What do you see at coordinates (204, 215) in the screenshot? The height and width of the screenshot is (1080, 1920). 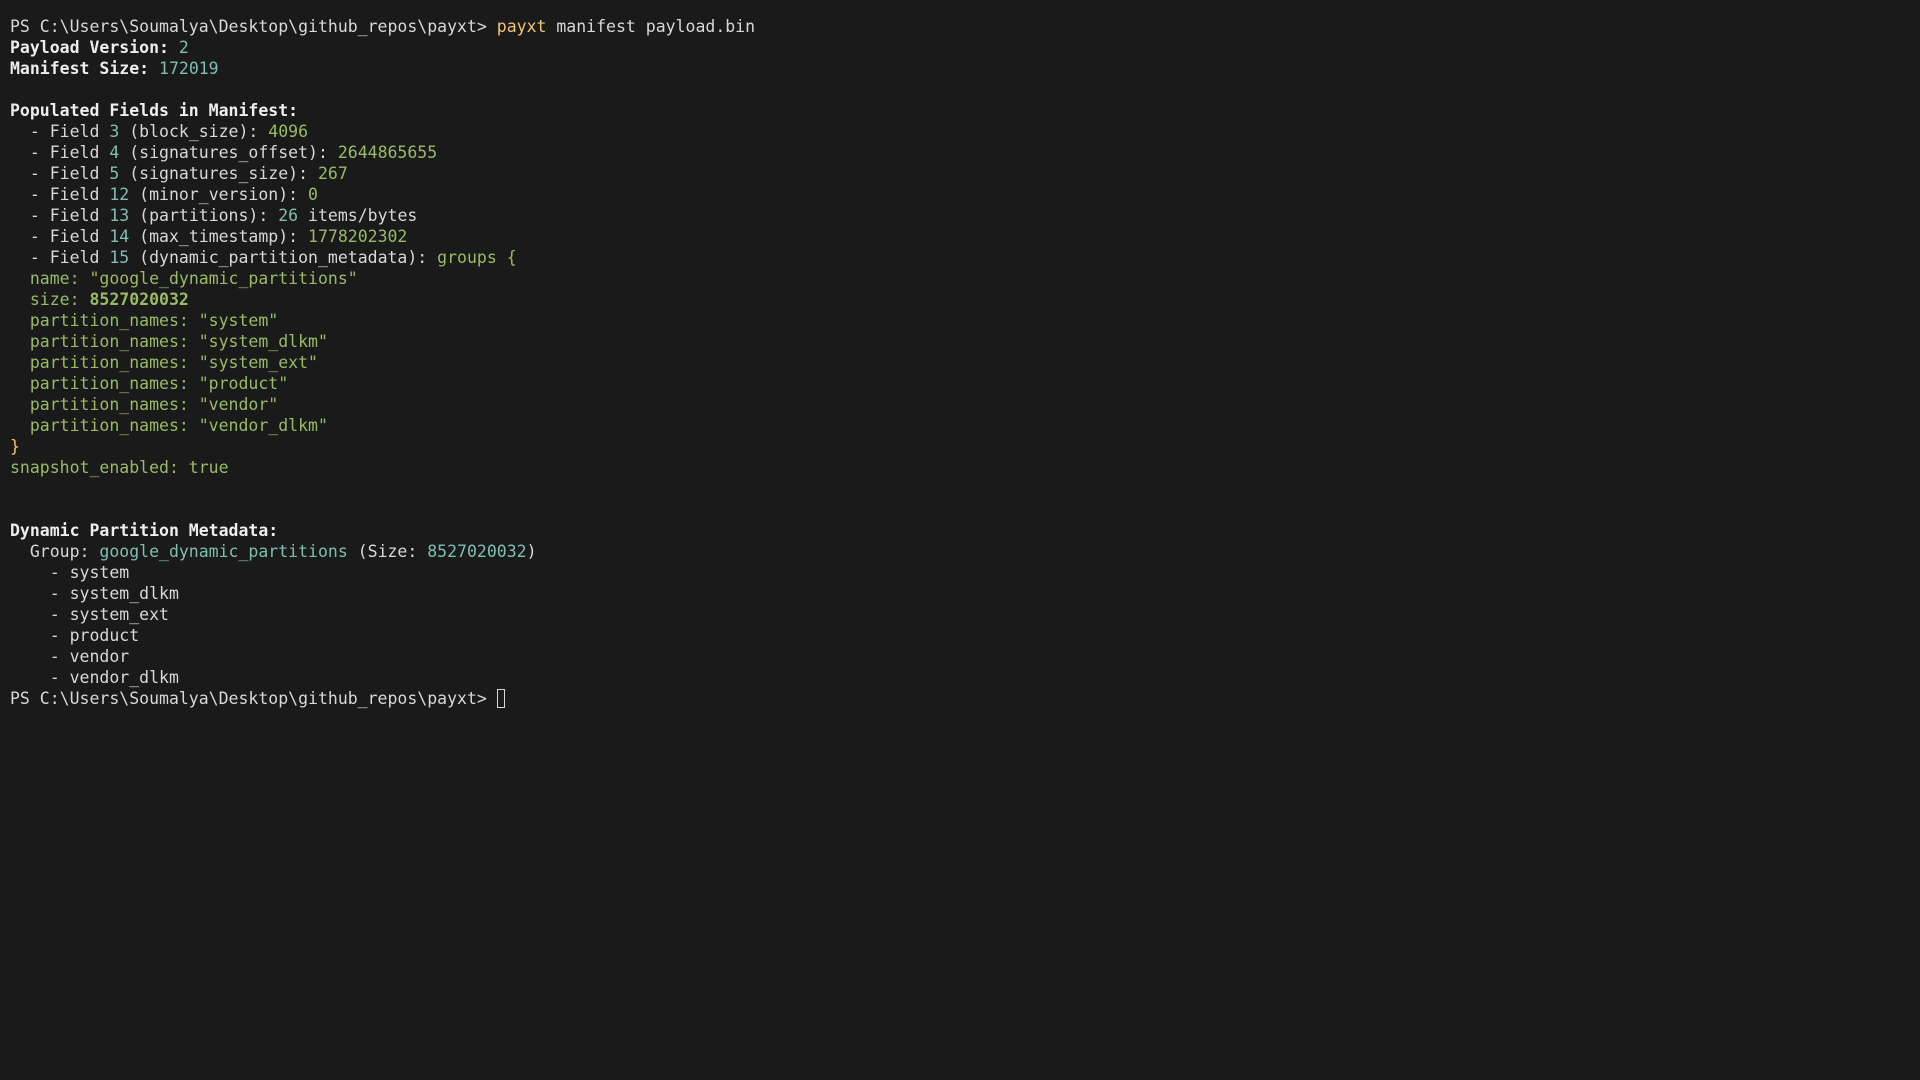 I see `field-name: (partitions):` at bounding box center [204, 215].